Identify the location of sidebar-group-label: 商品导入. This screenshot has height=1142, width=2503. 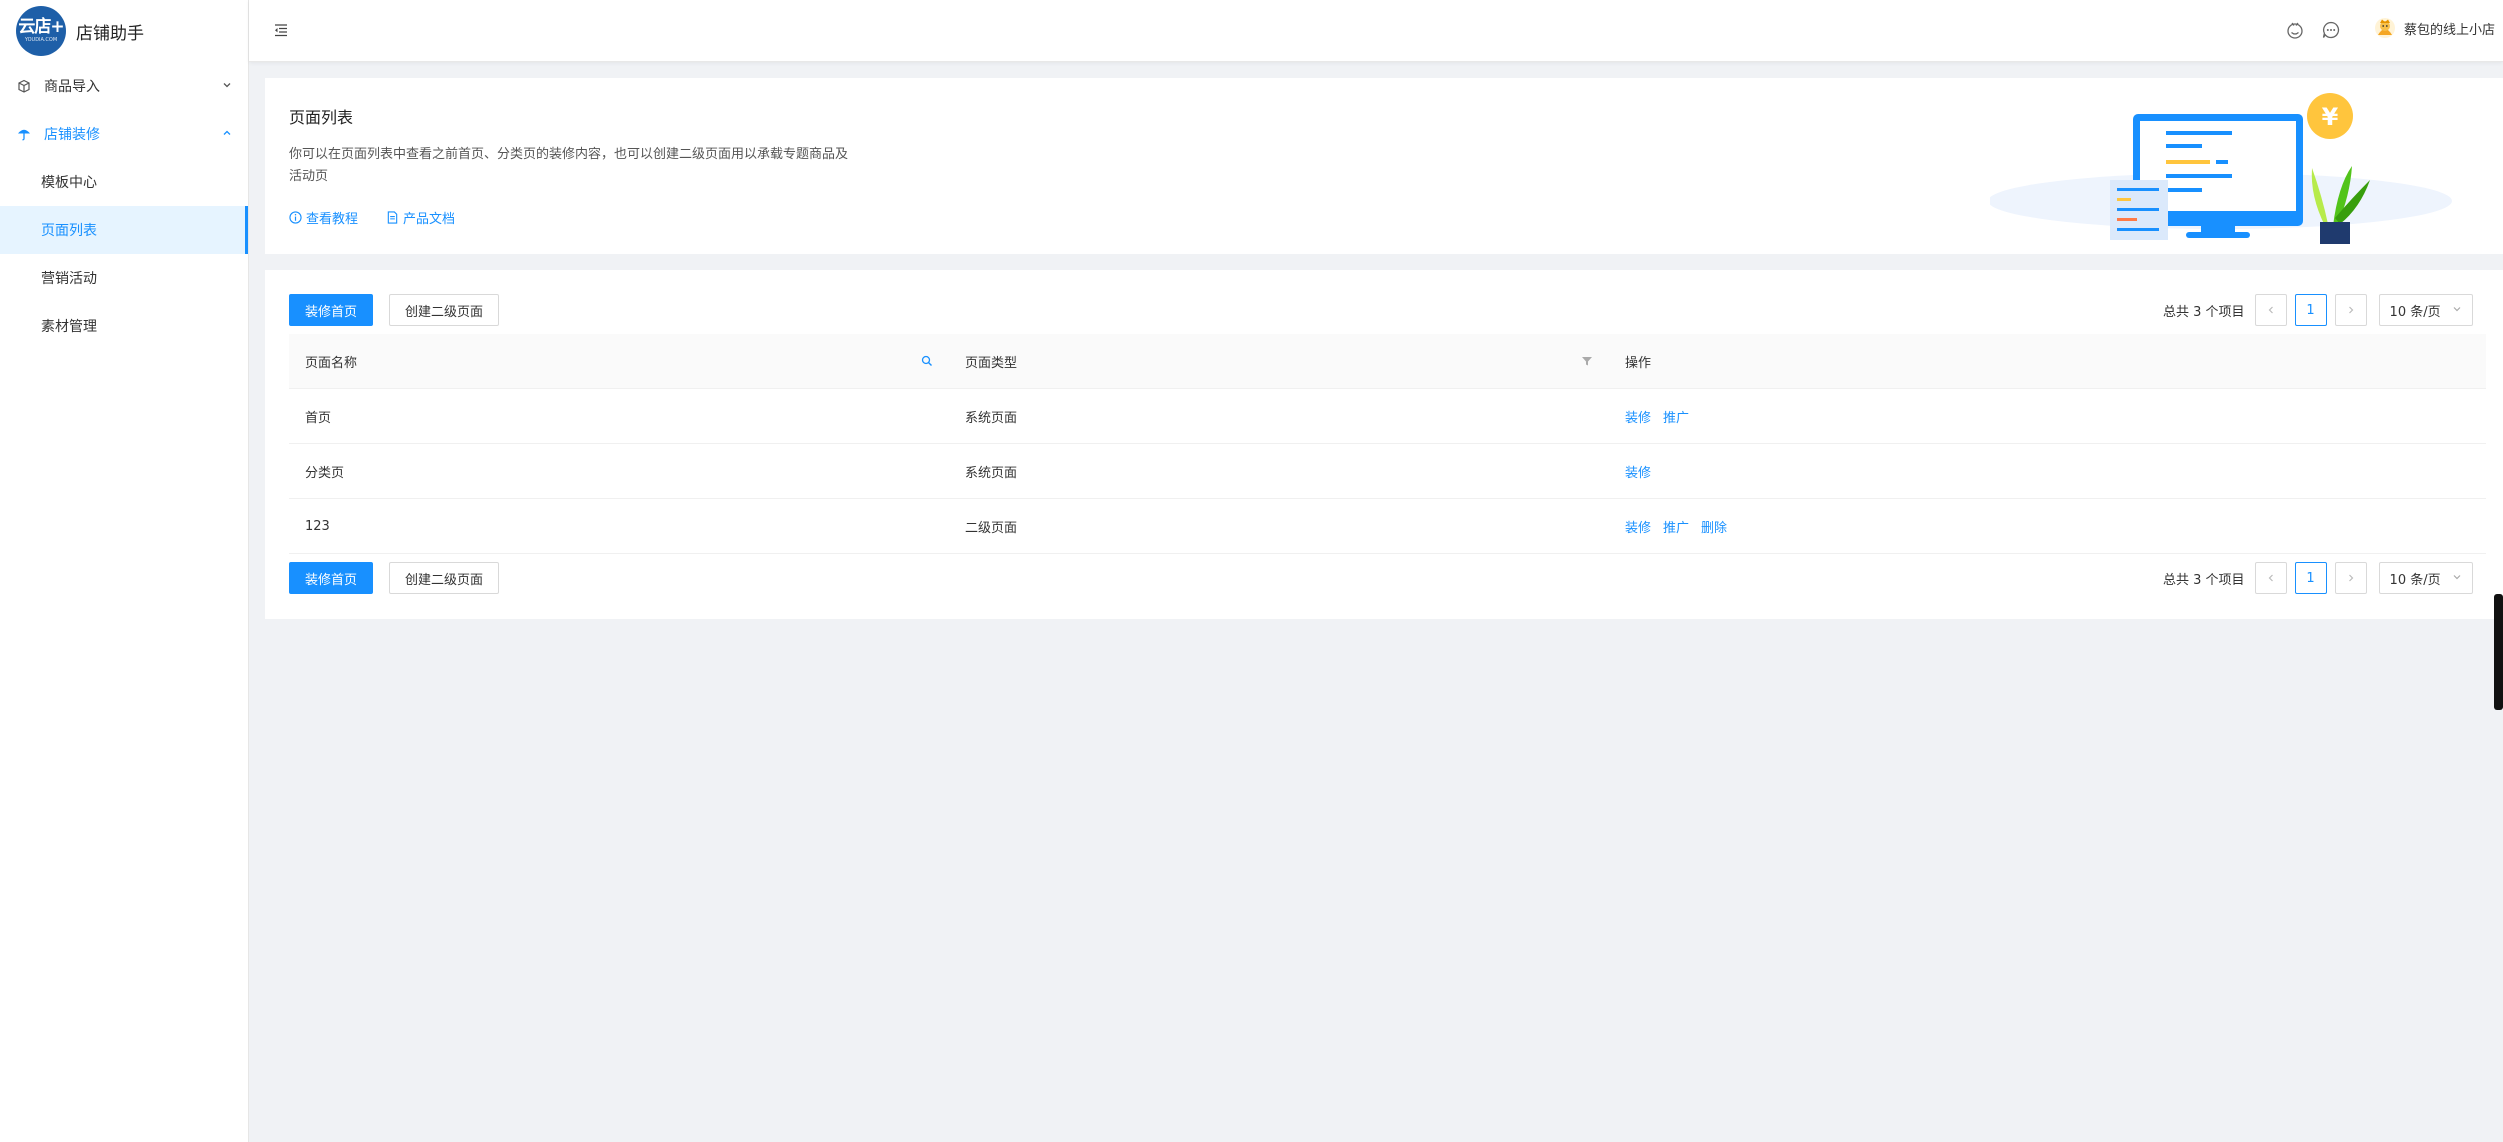
(72, 87).